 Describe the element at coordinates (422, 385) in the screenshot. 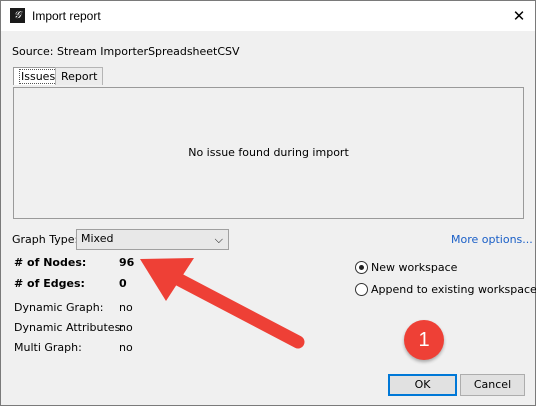

I see `ok-button: OK` at that location.